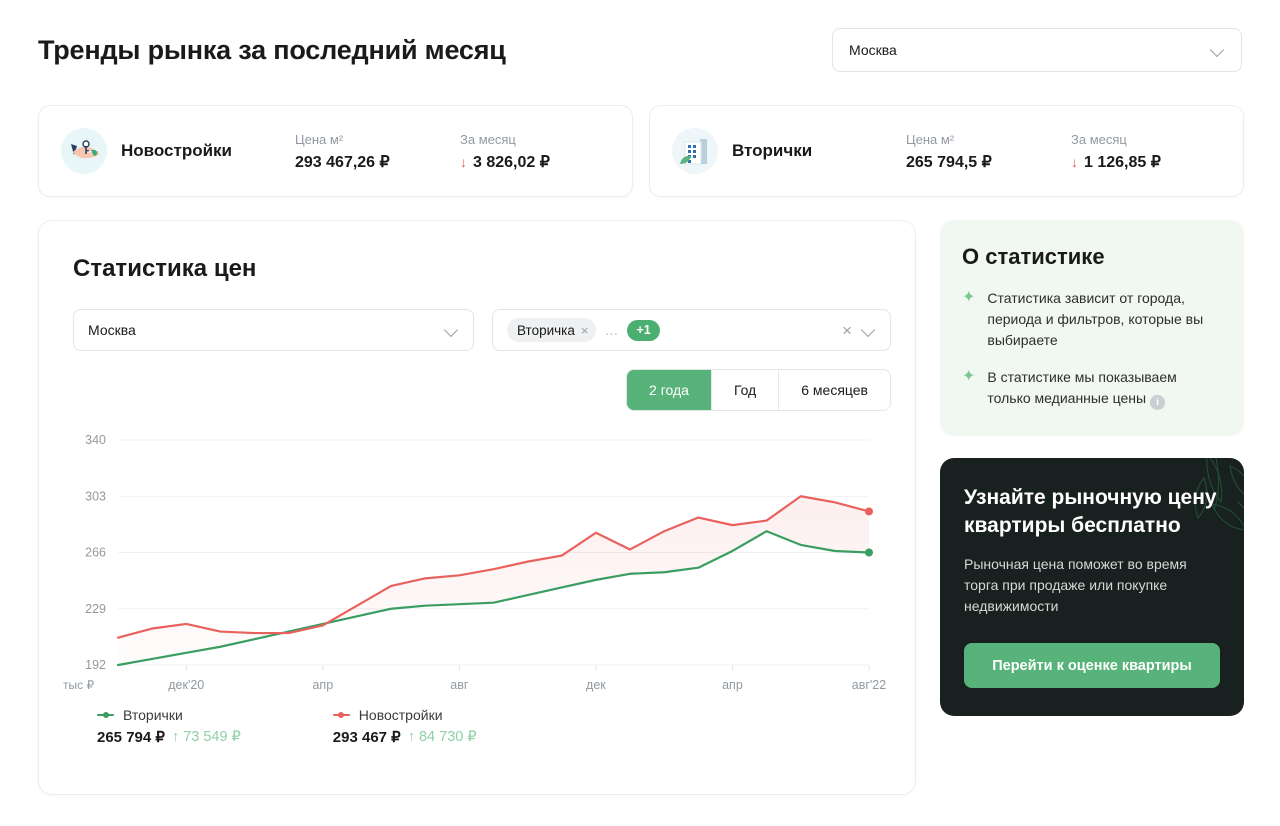 This screenshot has width=1280, height=826. I want to click on clear-icon: ×, so click(847, 330).